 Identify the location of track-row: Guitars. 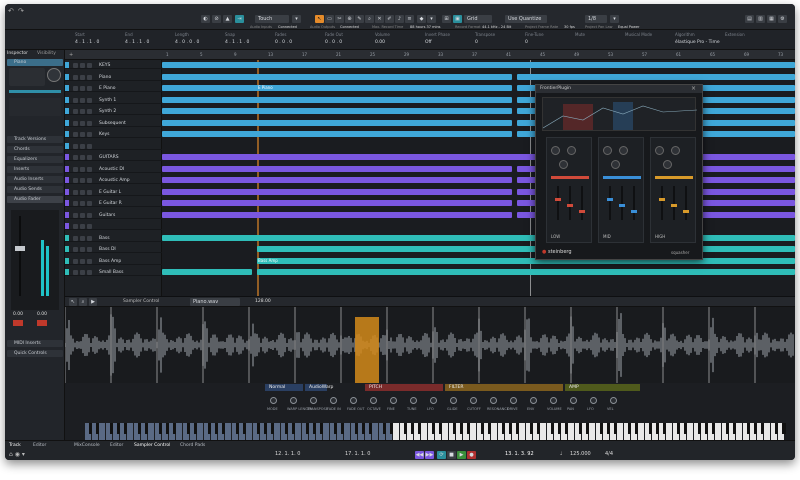
(113, 215).